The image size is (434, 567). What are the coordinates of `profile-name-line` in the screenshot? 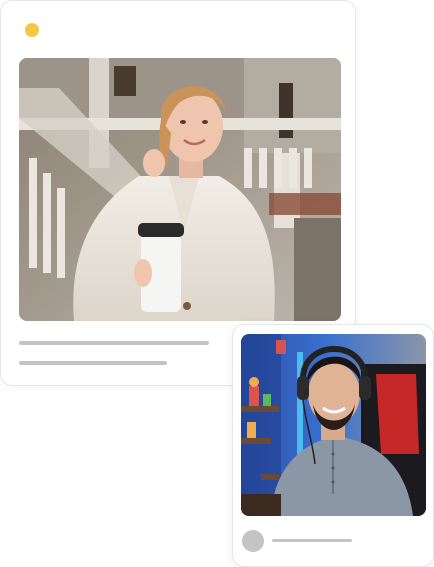 It's located at (312, 540).